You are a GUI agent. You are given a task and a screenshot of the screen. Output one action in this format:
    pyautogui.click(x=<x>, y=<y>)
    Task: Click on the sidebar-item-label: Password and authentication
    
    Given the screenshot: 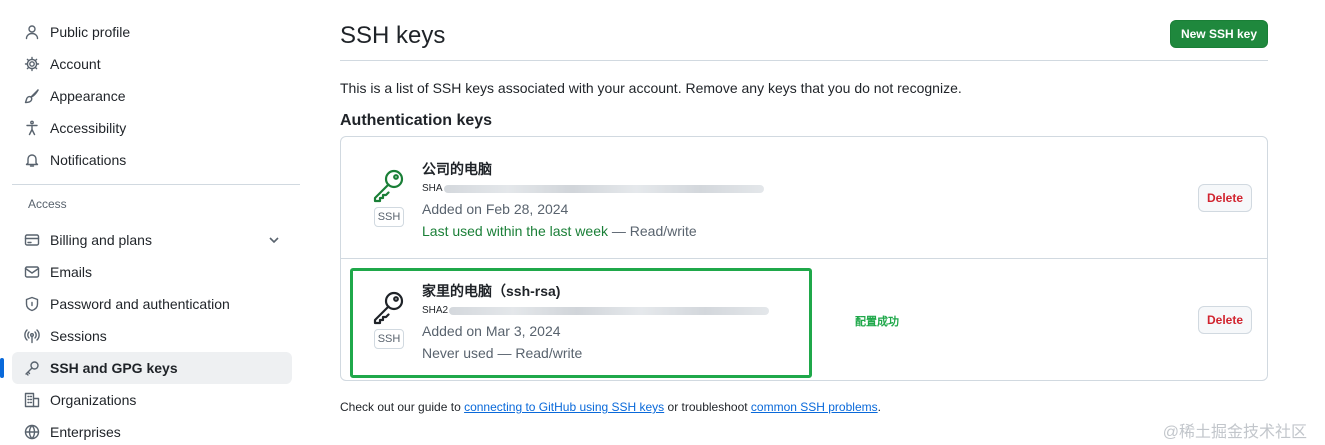 What is the action you would take?
    pyautogui.click(x=140, y=304)
    